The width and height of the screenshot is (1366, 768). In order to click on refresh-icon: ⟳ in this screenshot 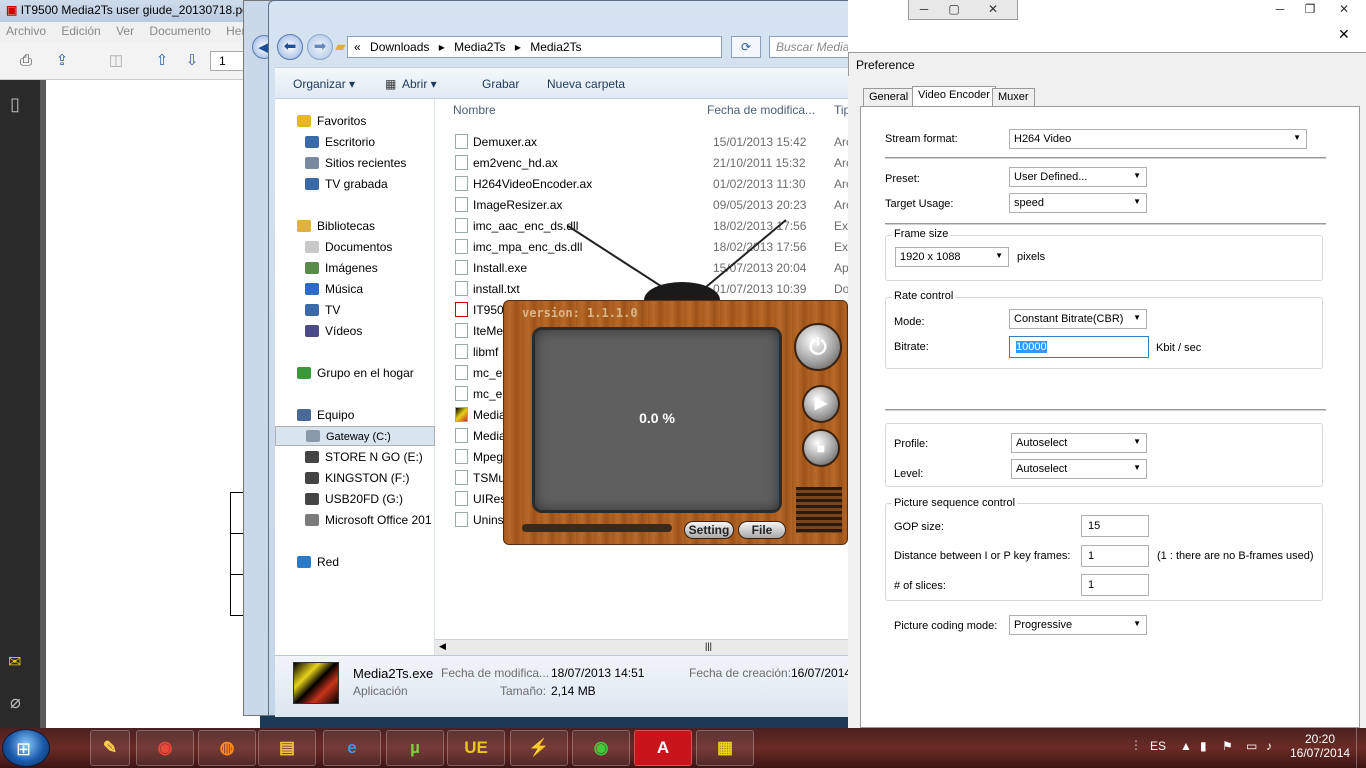, I will do `click(746, 47)`.